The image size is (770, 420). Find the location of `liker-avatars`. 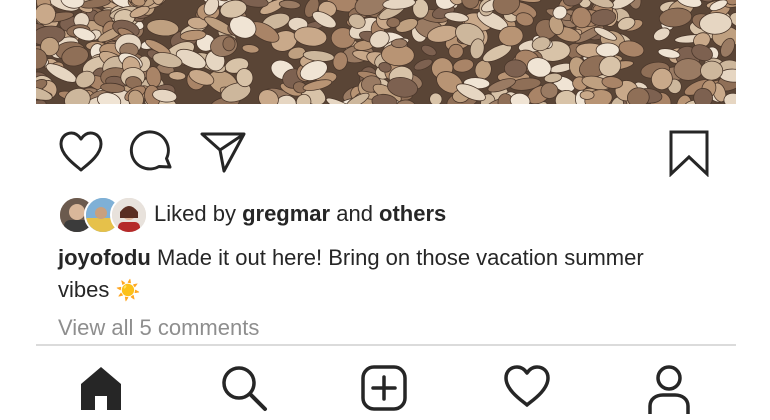

liker-avatars is located at coordinates (103, 215).